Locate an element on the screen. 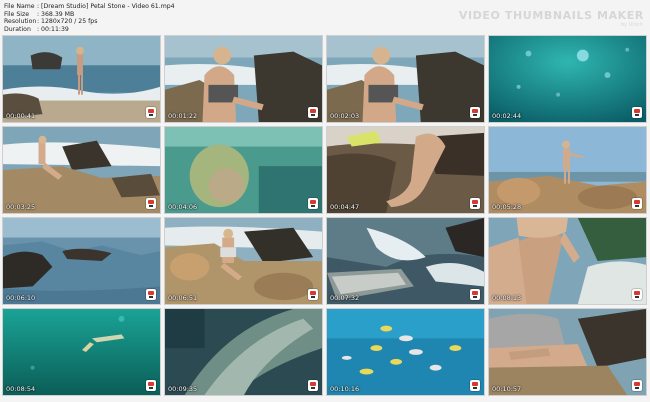 The image size is (650, 402). brand-watermark: VIDEO THUMBNAILS MAKER is located at coordinates (551, 15).